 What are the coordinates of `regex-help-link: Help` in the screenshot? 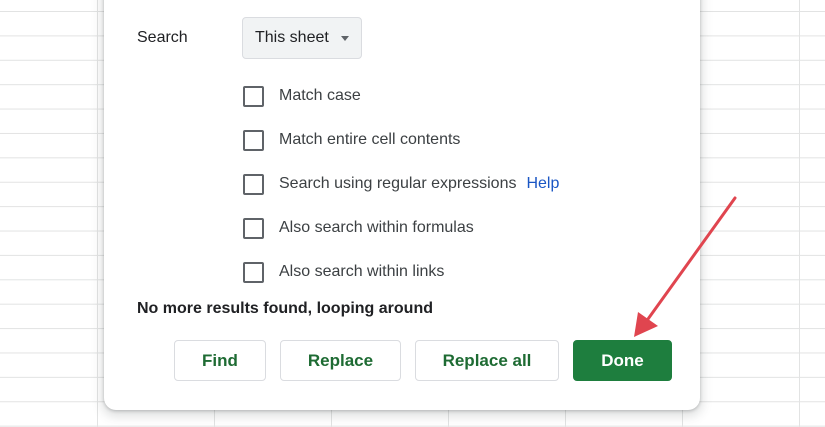 It's located at (542, 184).